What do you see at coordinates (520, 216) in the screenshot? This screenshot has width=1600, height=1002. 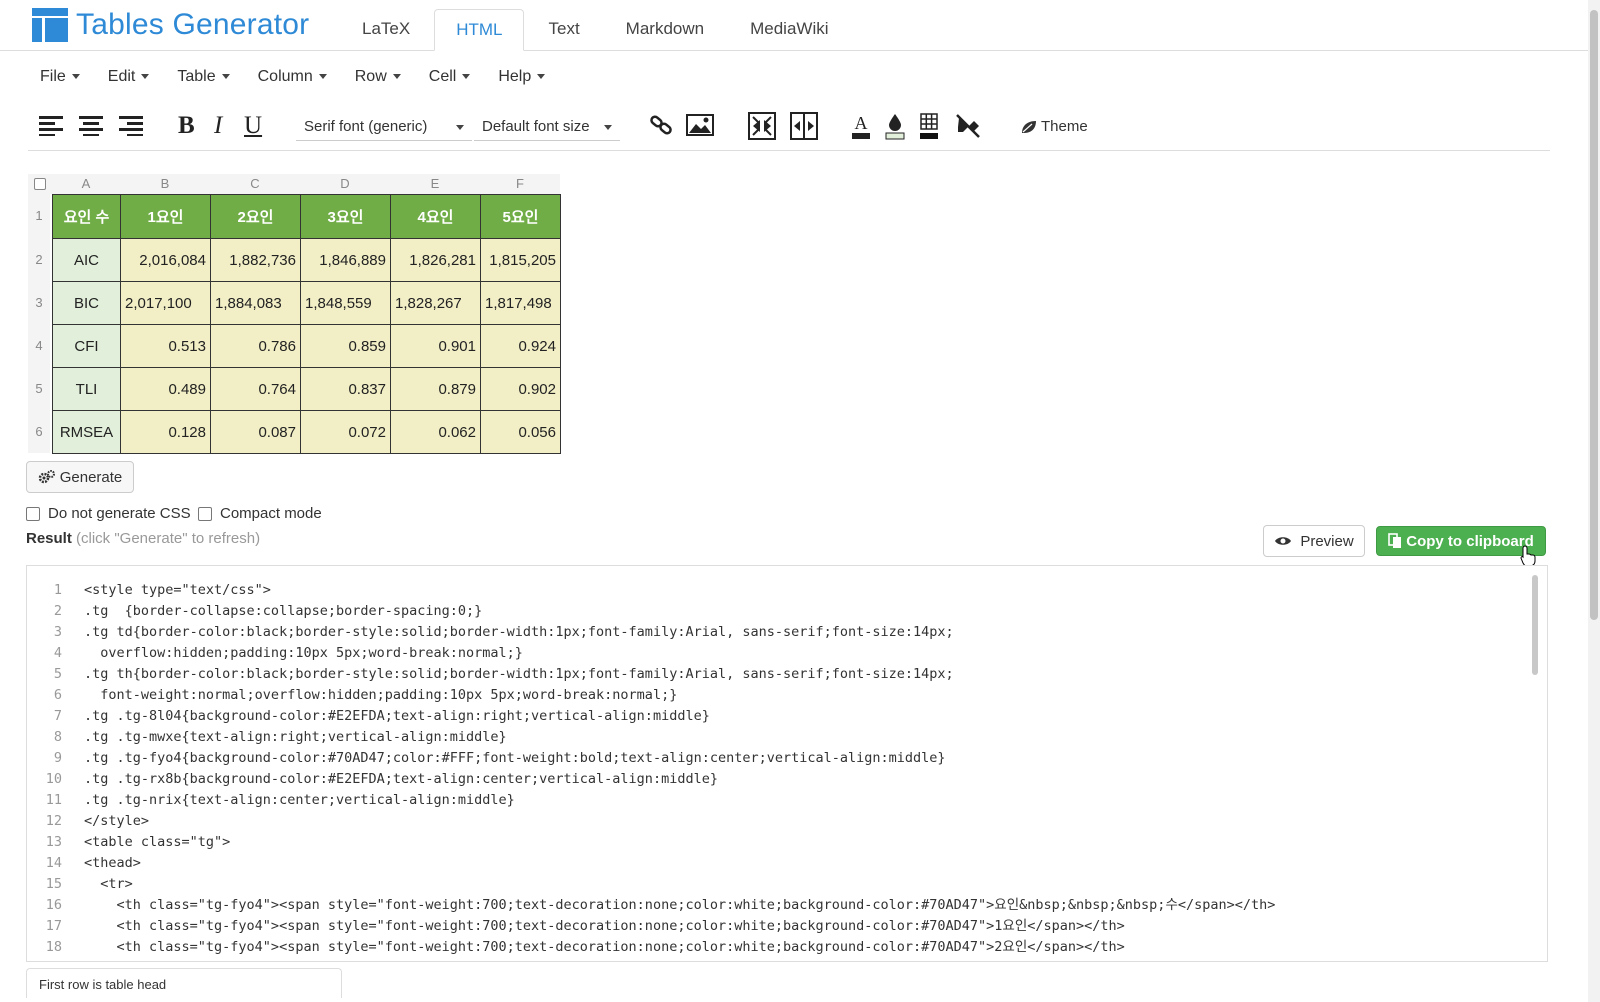 I see `table-cell-header: 5요인` at bounding box center [520, 216].